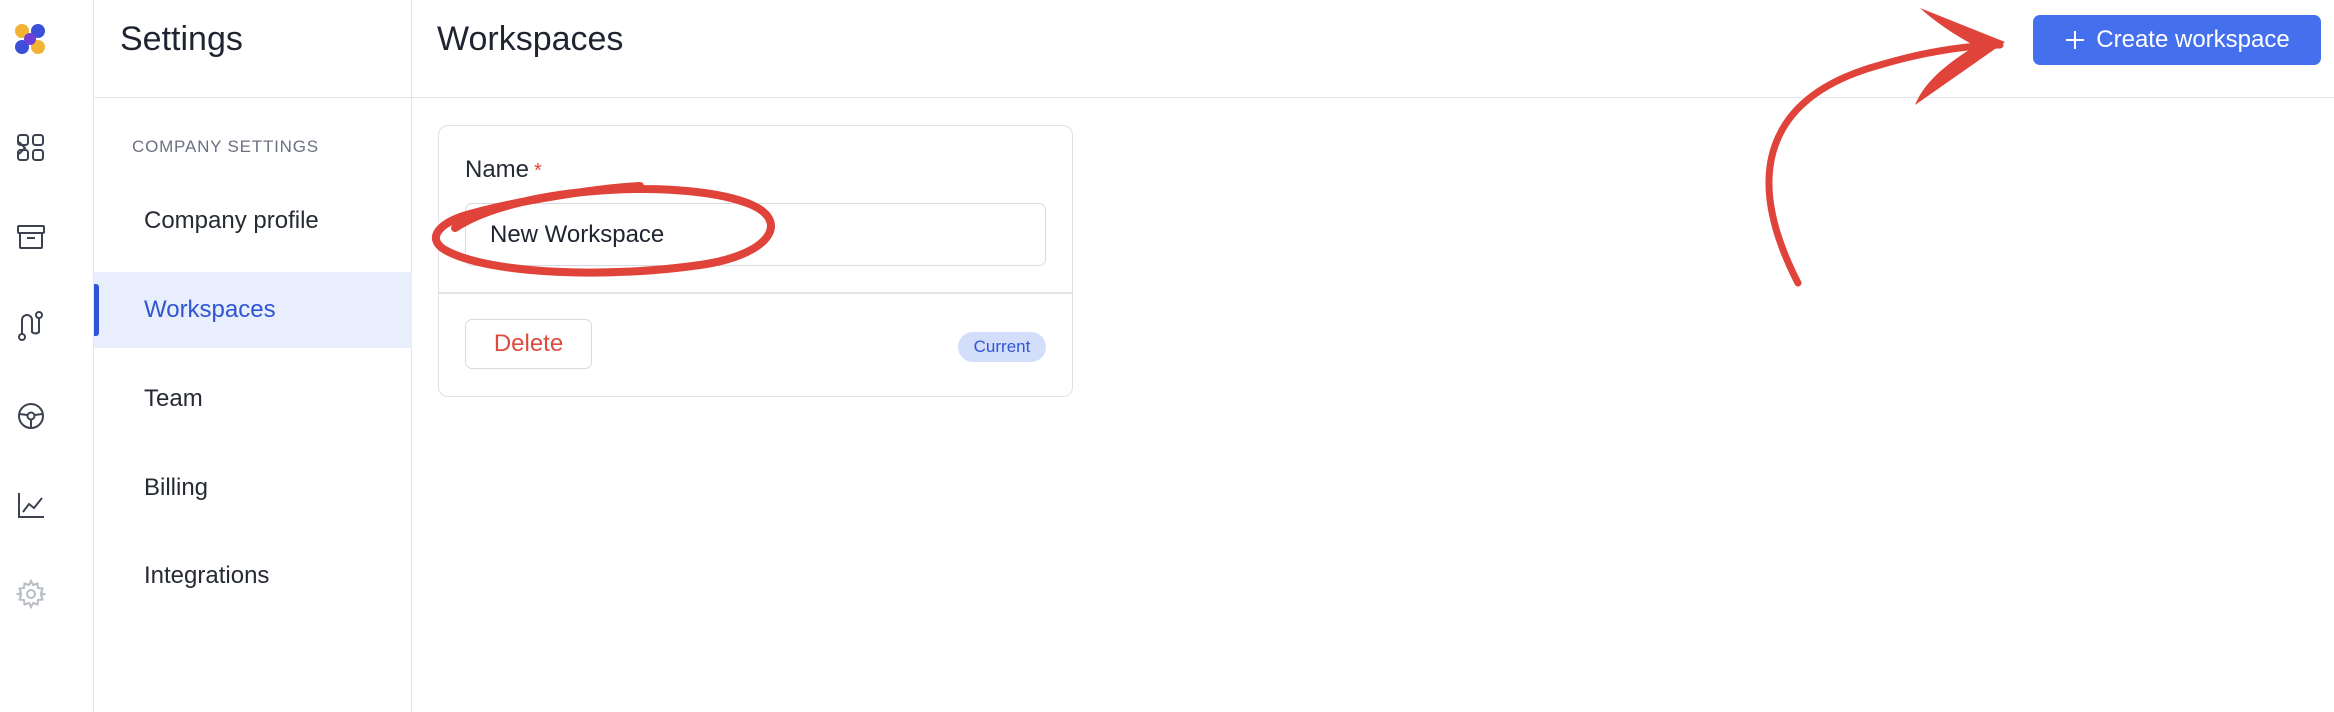 The image size is (2334, 712). What do you see at coordinates (207, 575) in the screenshot?
I see `sidebar-item-label: Integrations` at bounding box center [207, 575].